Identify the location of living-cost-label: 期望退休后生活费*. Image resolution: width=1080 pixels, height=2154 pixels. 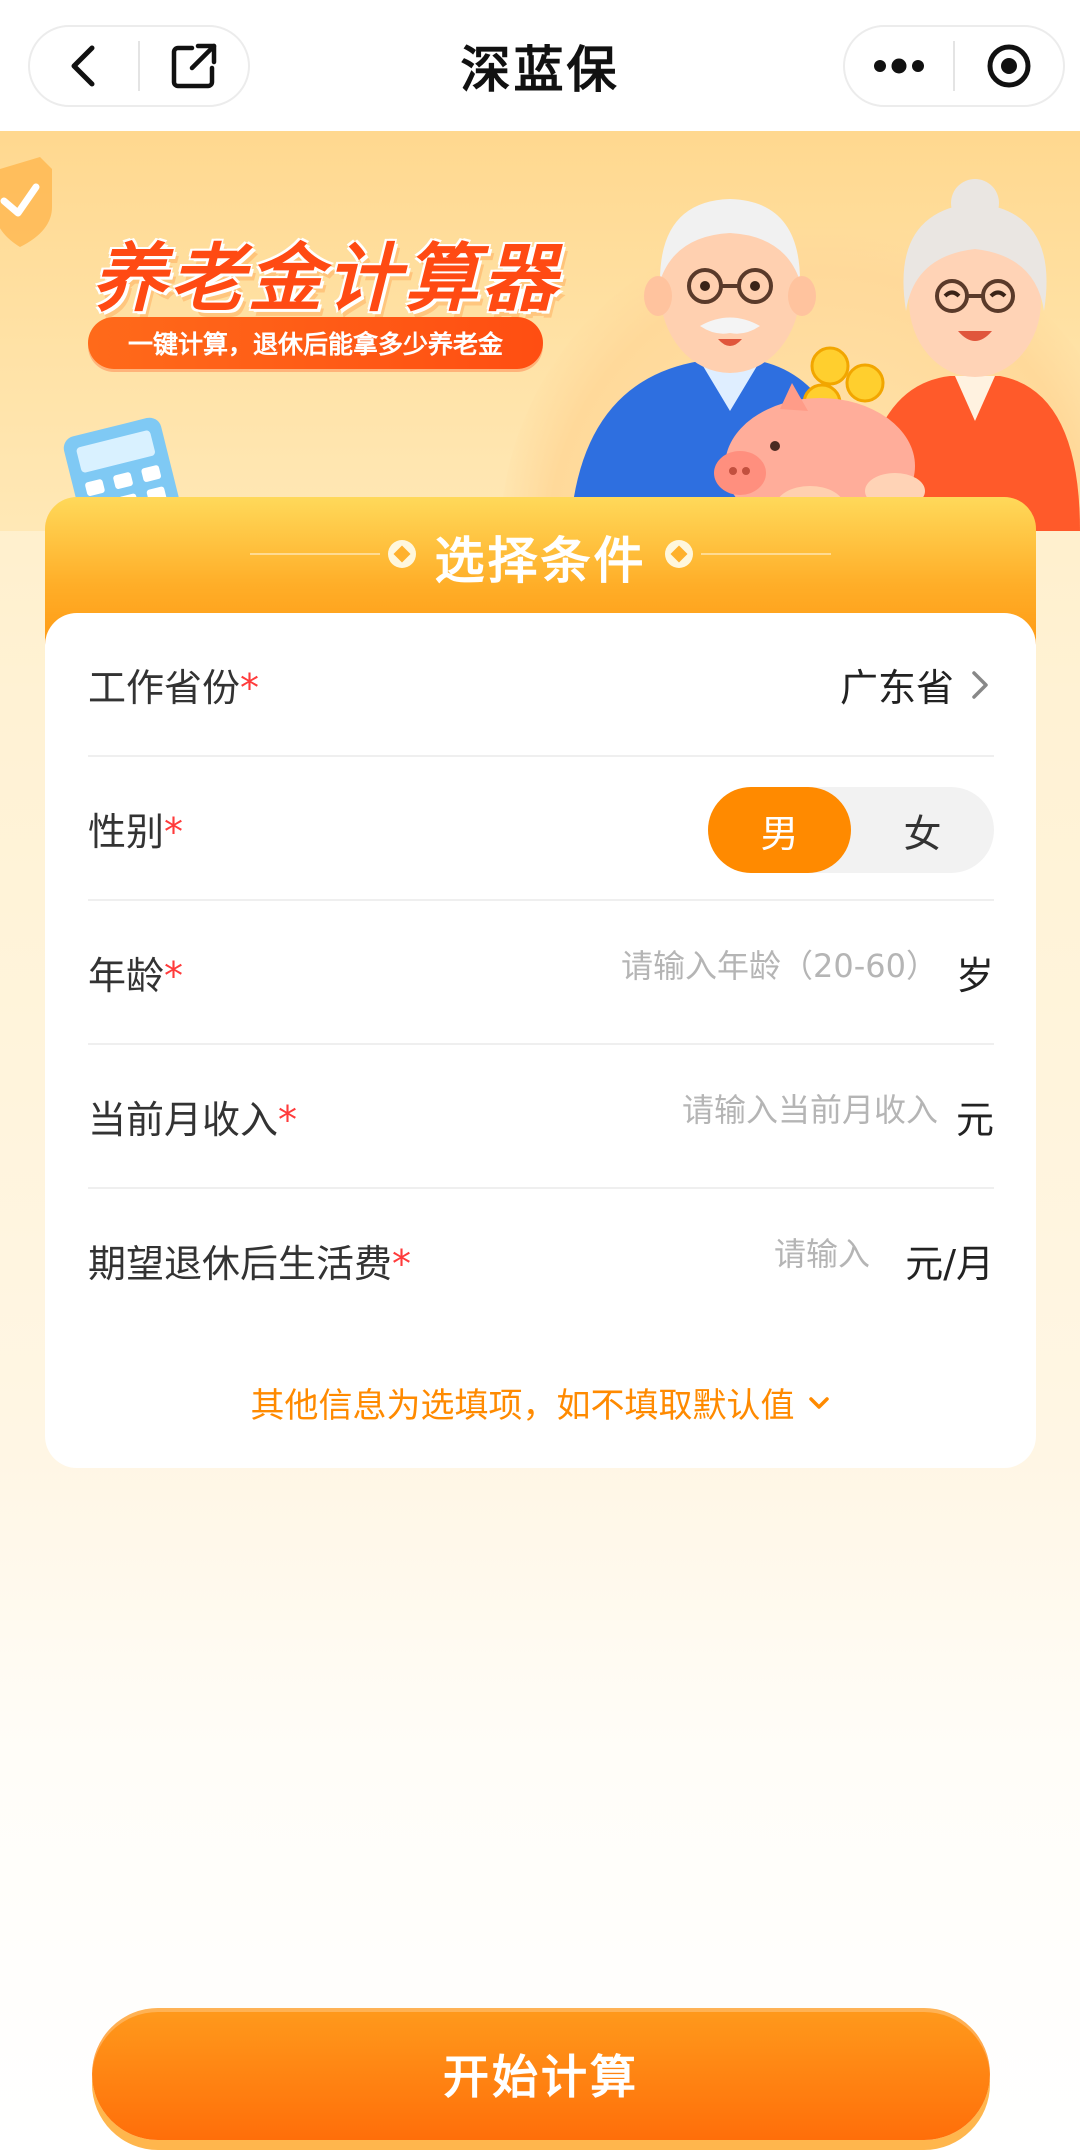
(250, 1264).